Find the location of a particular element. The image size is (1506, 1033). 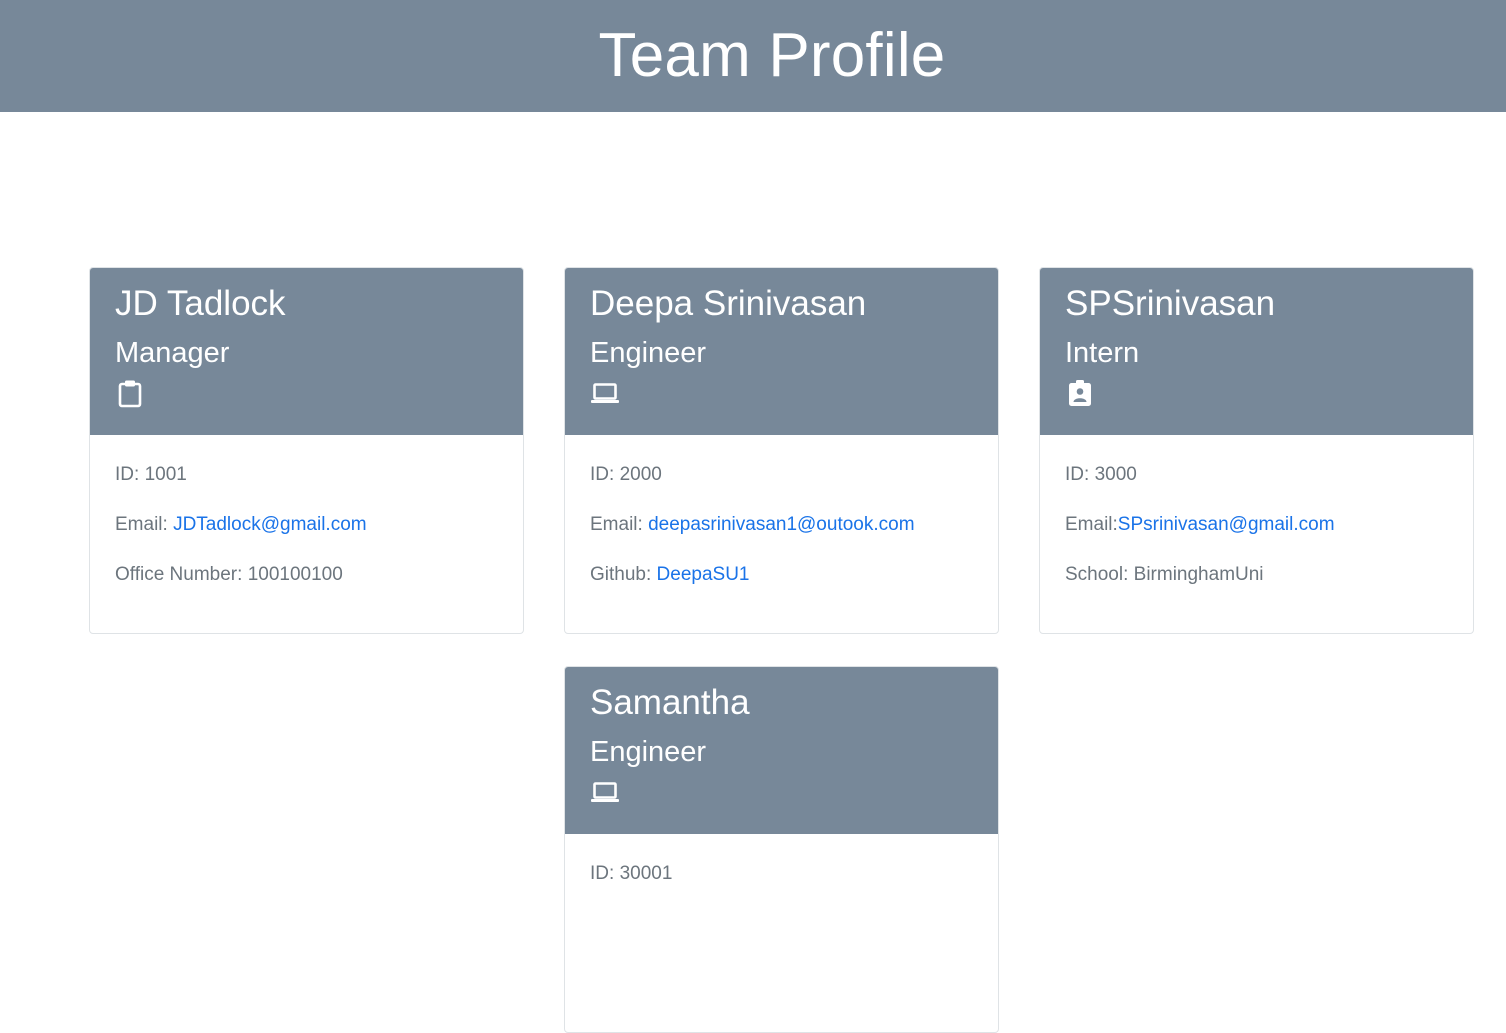

employee-id: ID: 30001 is located at coordinates (794, 887).